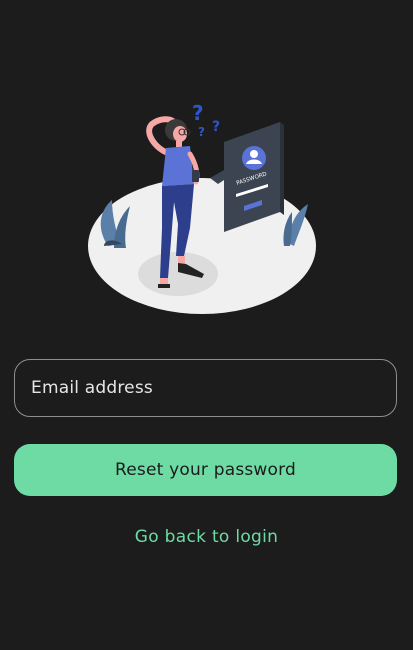 The image size is (413, 650). What do you see at coordinates (206, 120) in the screenshot?
I see `question-marks-icon: ? ? ?` at bounding box center [206, 120].